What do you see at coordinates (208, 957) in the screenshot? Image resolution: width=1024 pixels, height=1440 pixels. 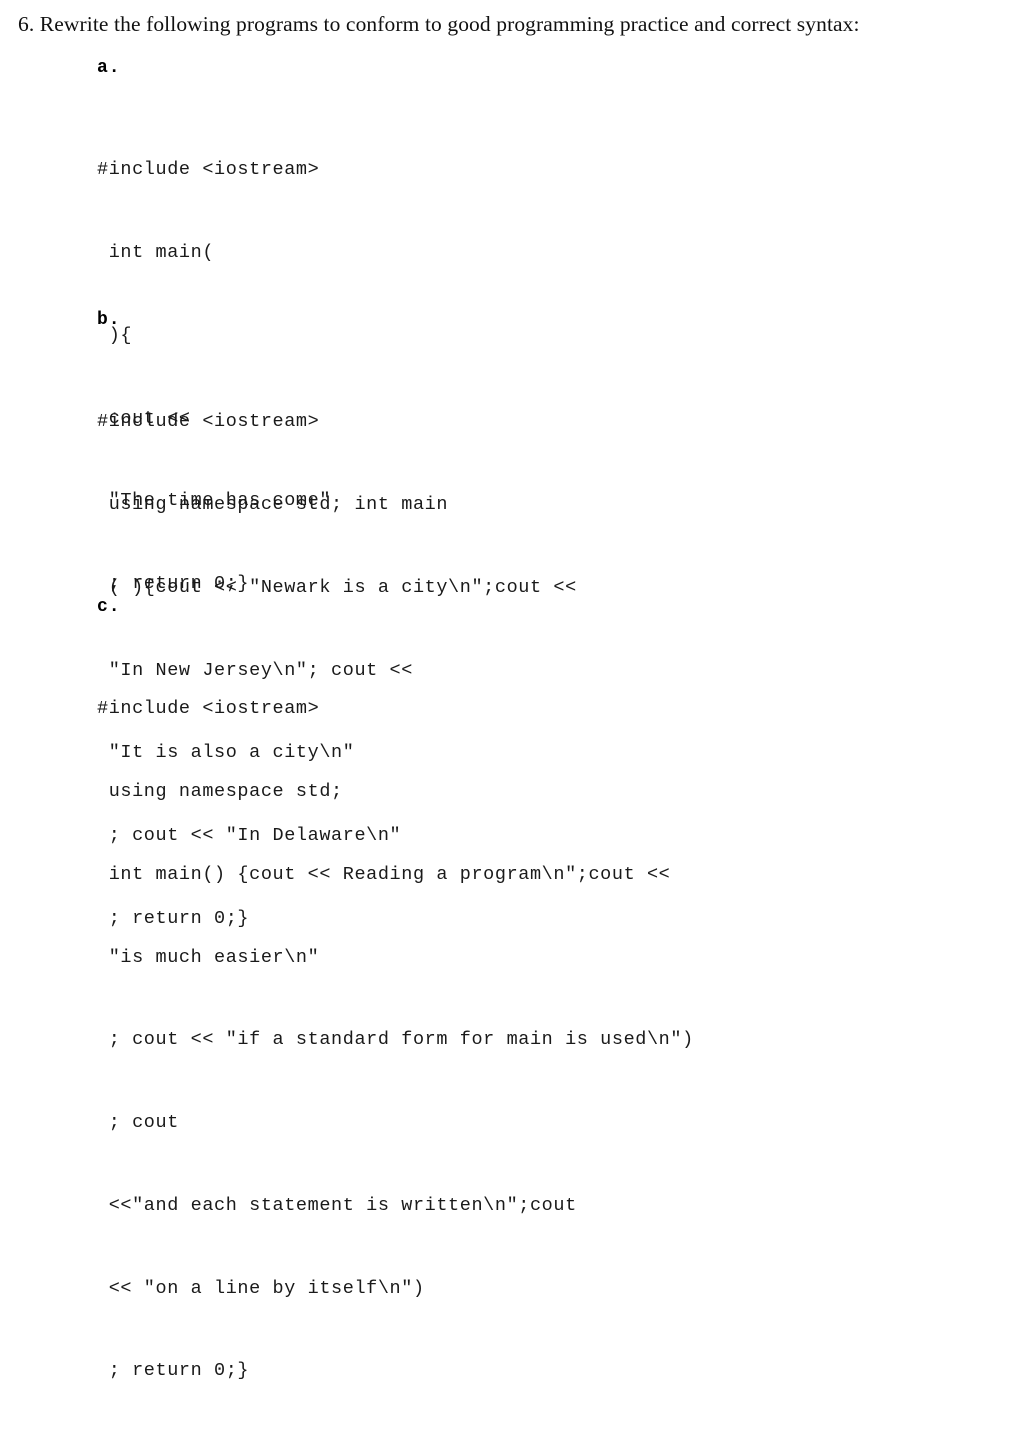 I see `code-line: "is much easier\n"` at bounding box center [208, 957].